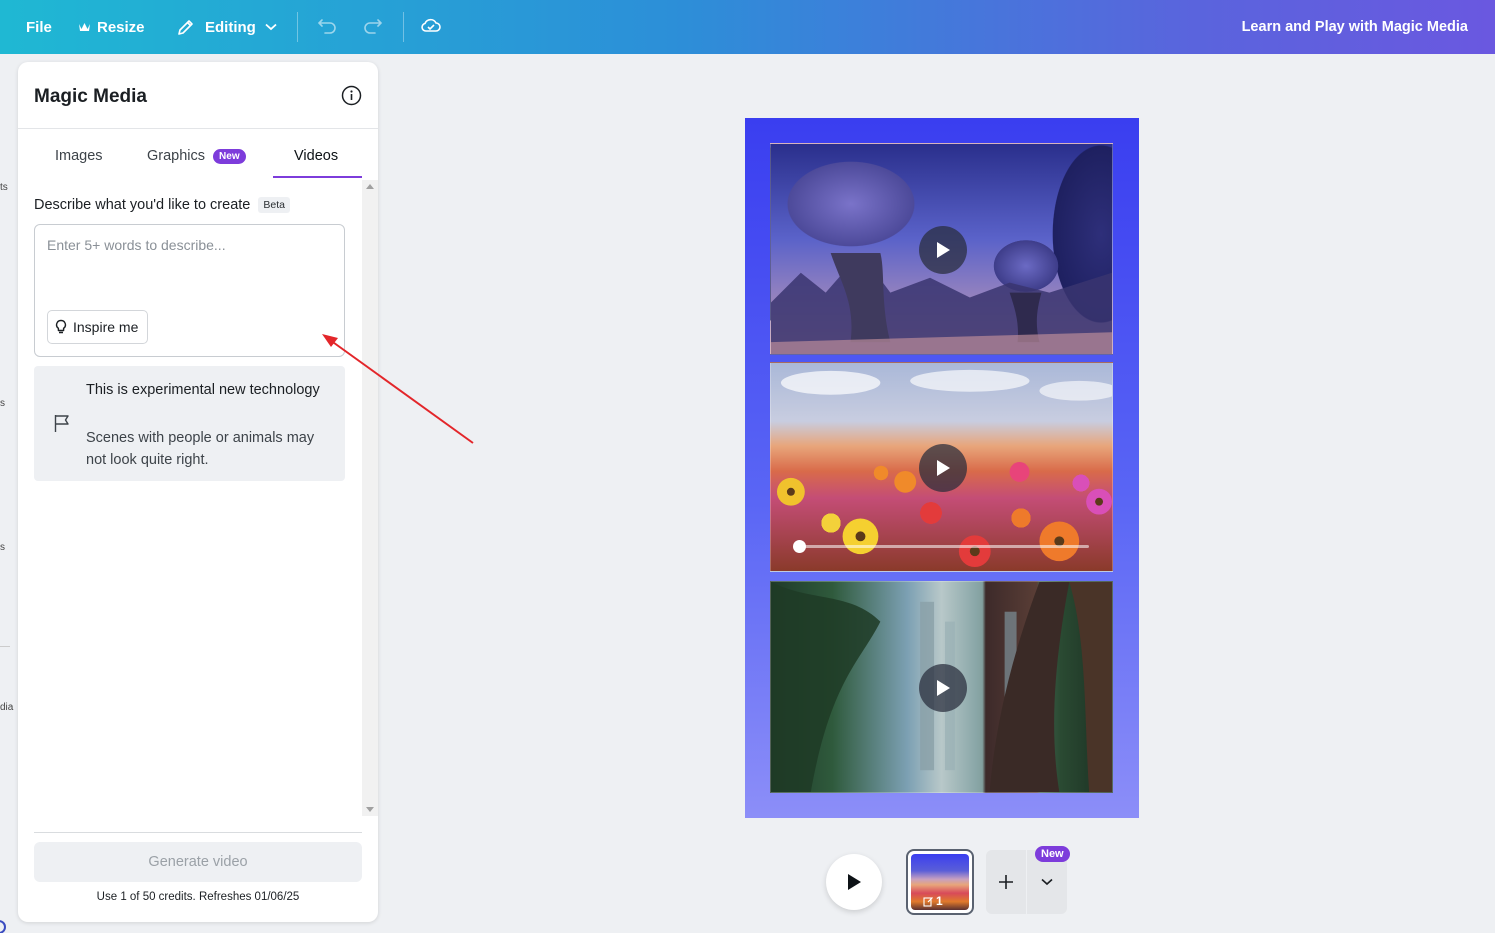  What do you see at coordinates (198, 95) in the screenshot?
I see `panel-header: Magic Media` at bounding box center [198, 95].